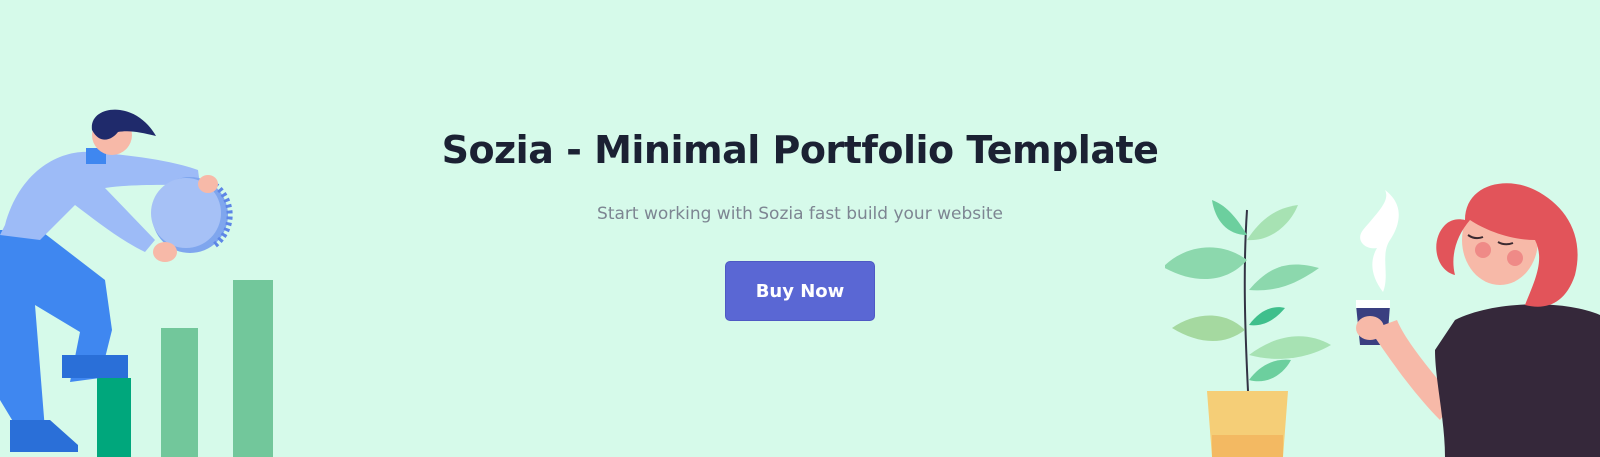  What do you see at coordinates (179, 392) in the screenshot?
I see `bar-medium` at bounding box center [179, 392].